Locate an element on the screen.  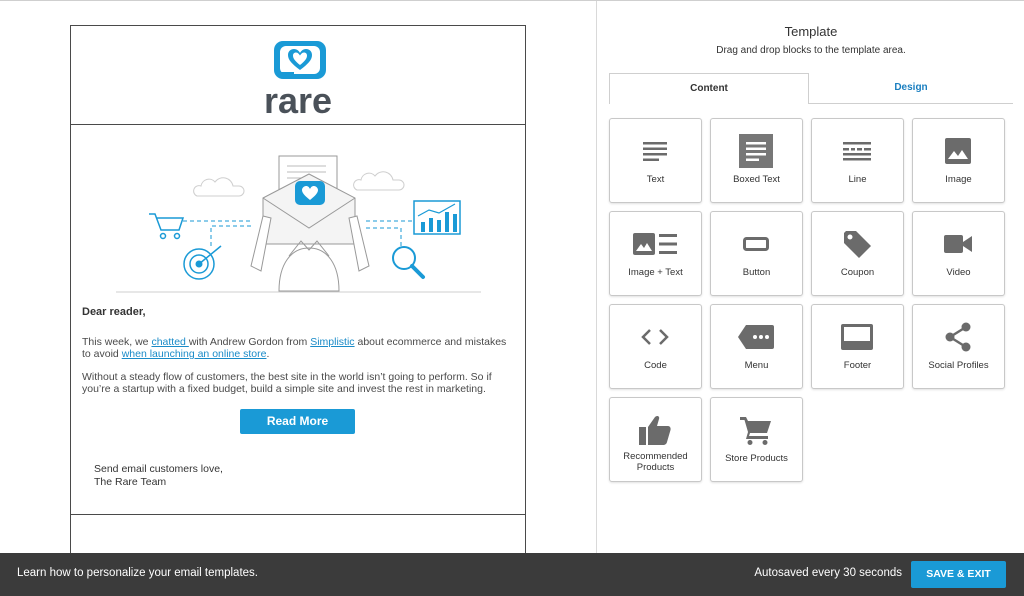
block-social-profiles: Social Profiles is located at coordinates (958, 346).